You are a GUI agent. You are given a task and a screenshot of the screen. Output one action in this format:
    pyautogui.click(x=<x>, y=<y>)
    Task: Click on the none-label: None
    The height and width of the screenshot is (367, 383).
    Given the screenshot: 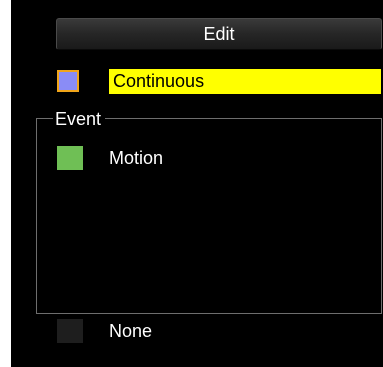 What is the action you would take?
    pyautogui.click(x=130, y=331)
    